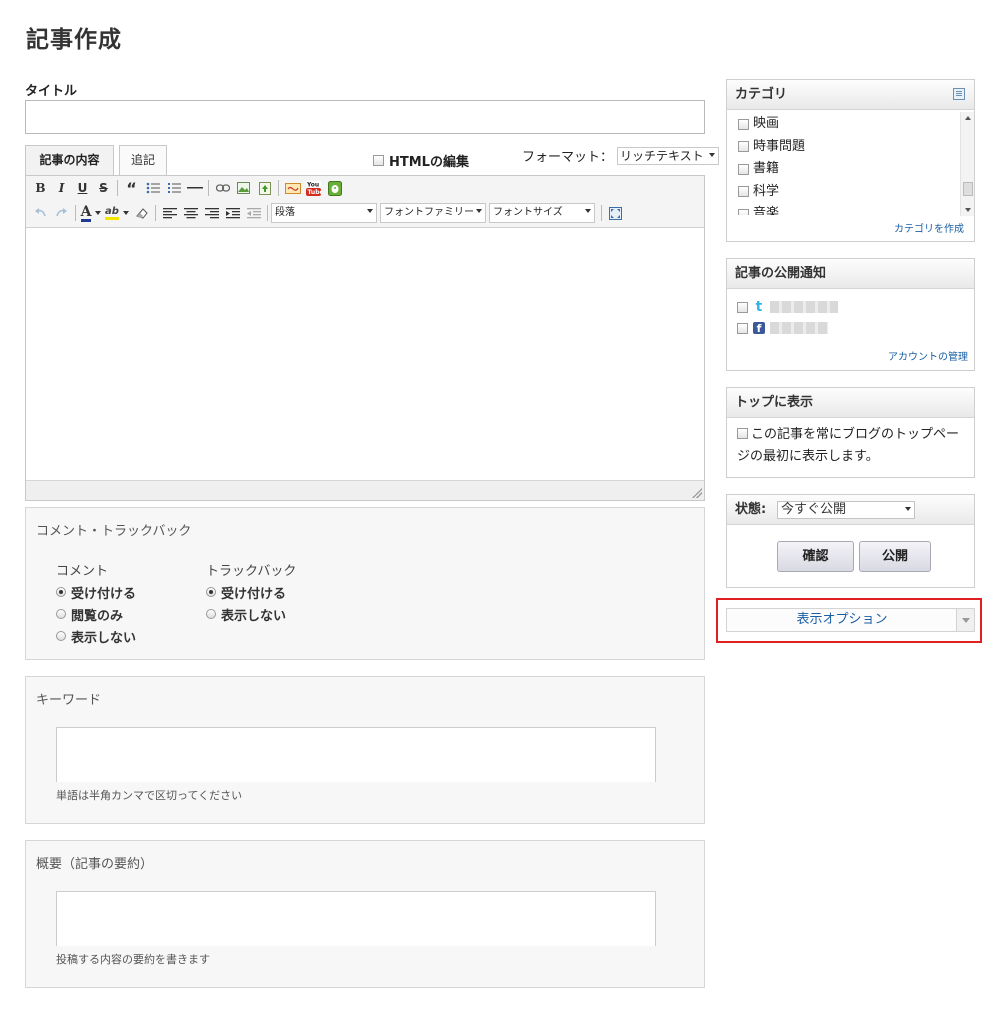  What do you see at coordinates (771, 147) in the screenshot?
I see `category-item: 時事問題` at bounding box center [771, 147].